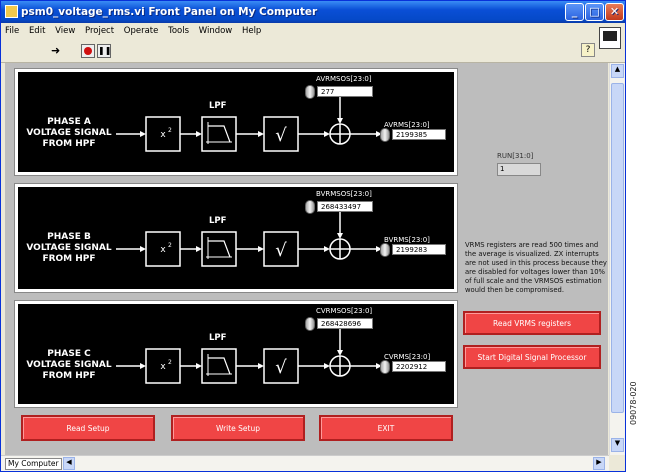  I want to click on abort-button, so click(88, 51).